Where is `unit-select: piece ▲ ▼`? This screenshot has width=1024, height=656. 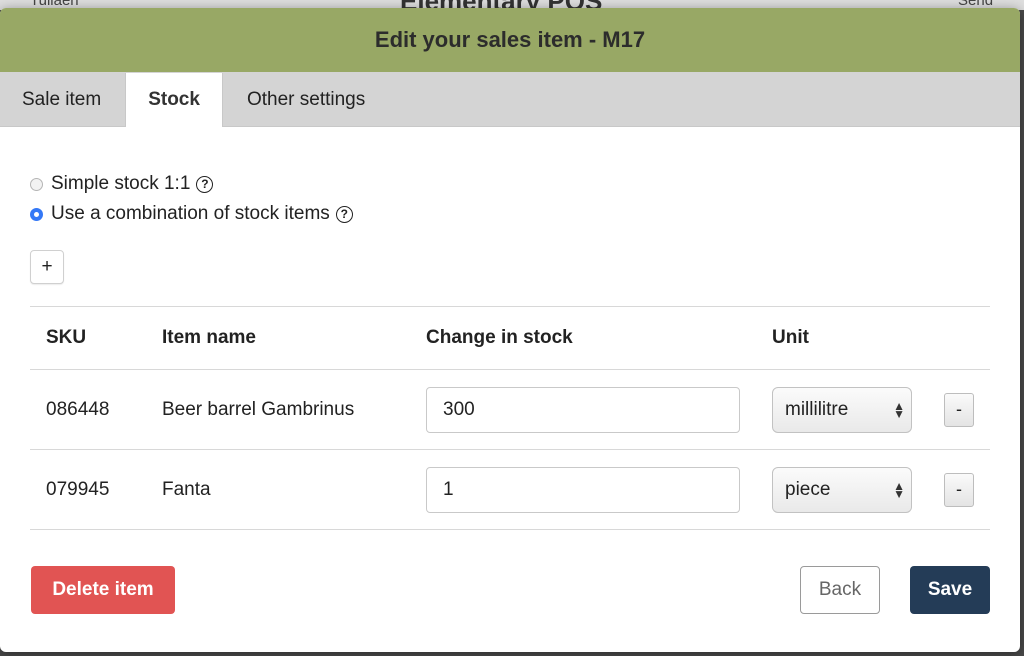 unit-select: piece ▲ ▼ is located at coordinates (842, 489).